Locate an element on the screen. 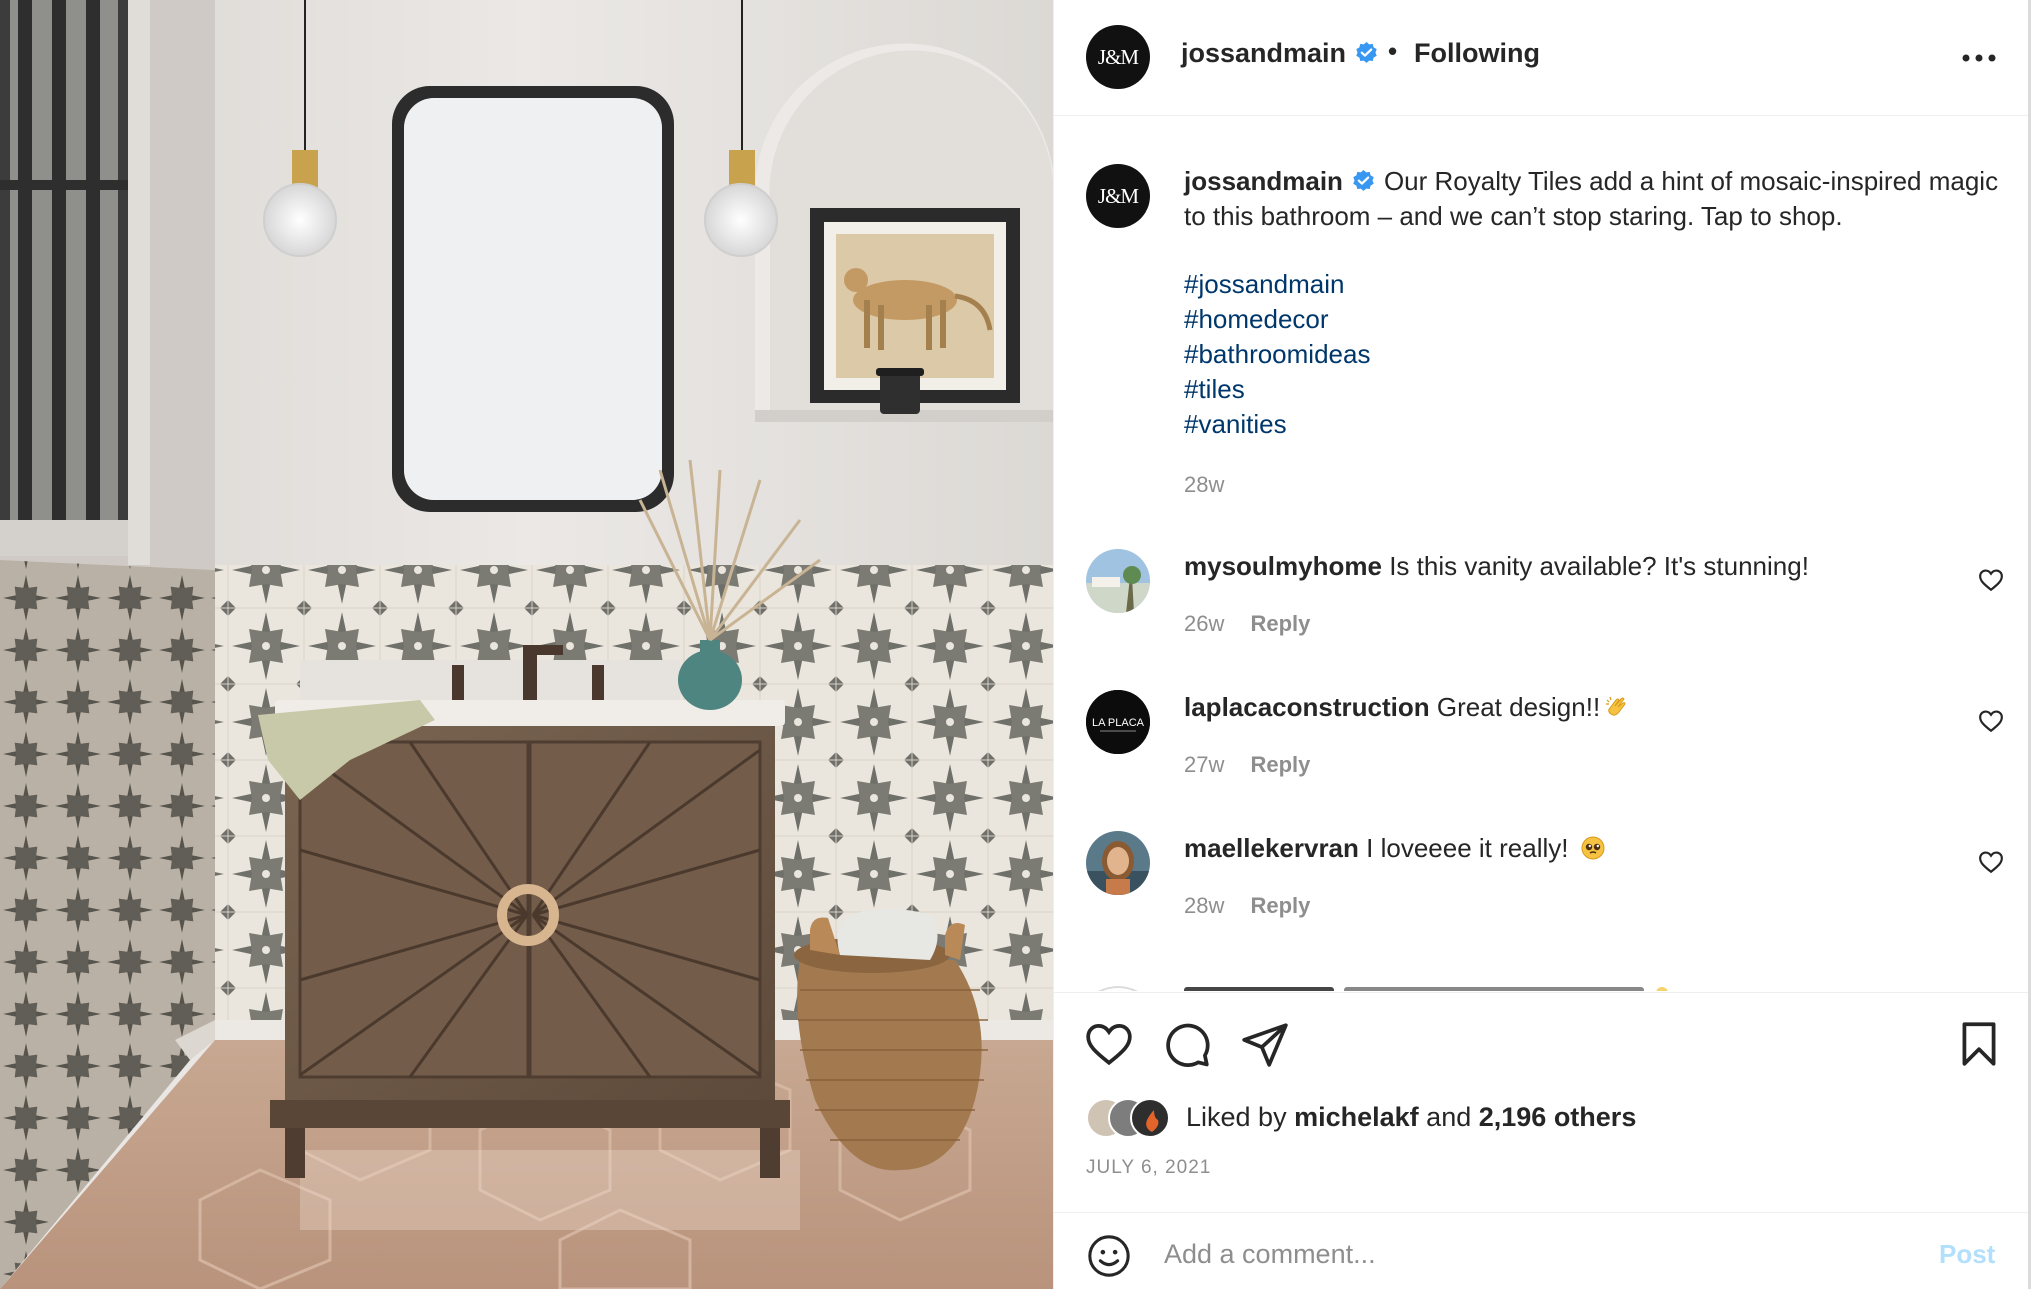 This screenshot has height=1289, width=2031. hashtag-link: #homedecor is located at coordinates (1277, 319).